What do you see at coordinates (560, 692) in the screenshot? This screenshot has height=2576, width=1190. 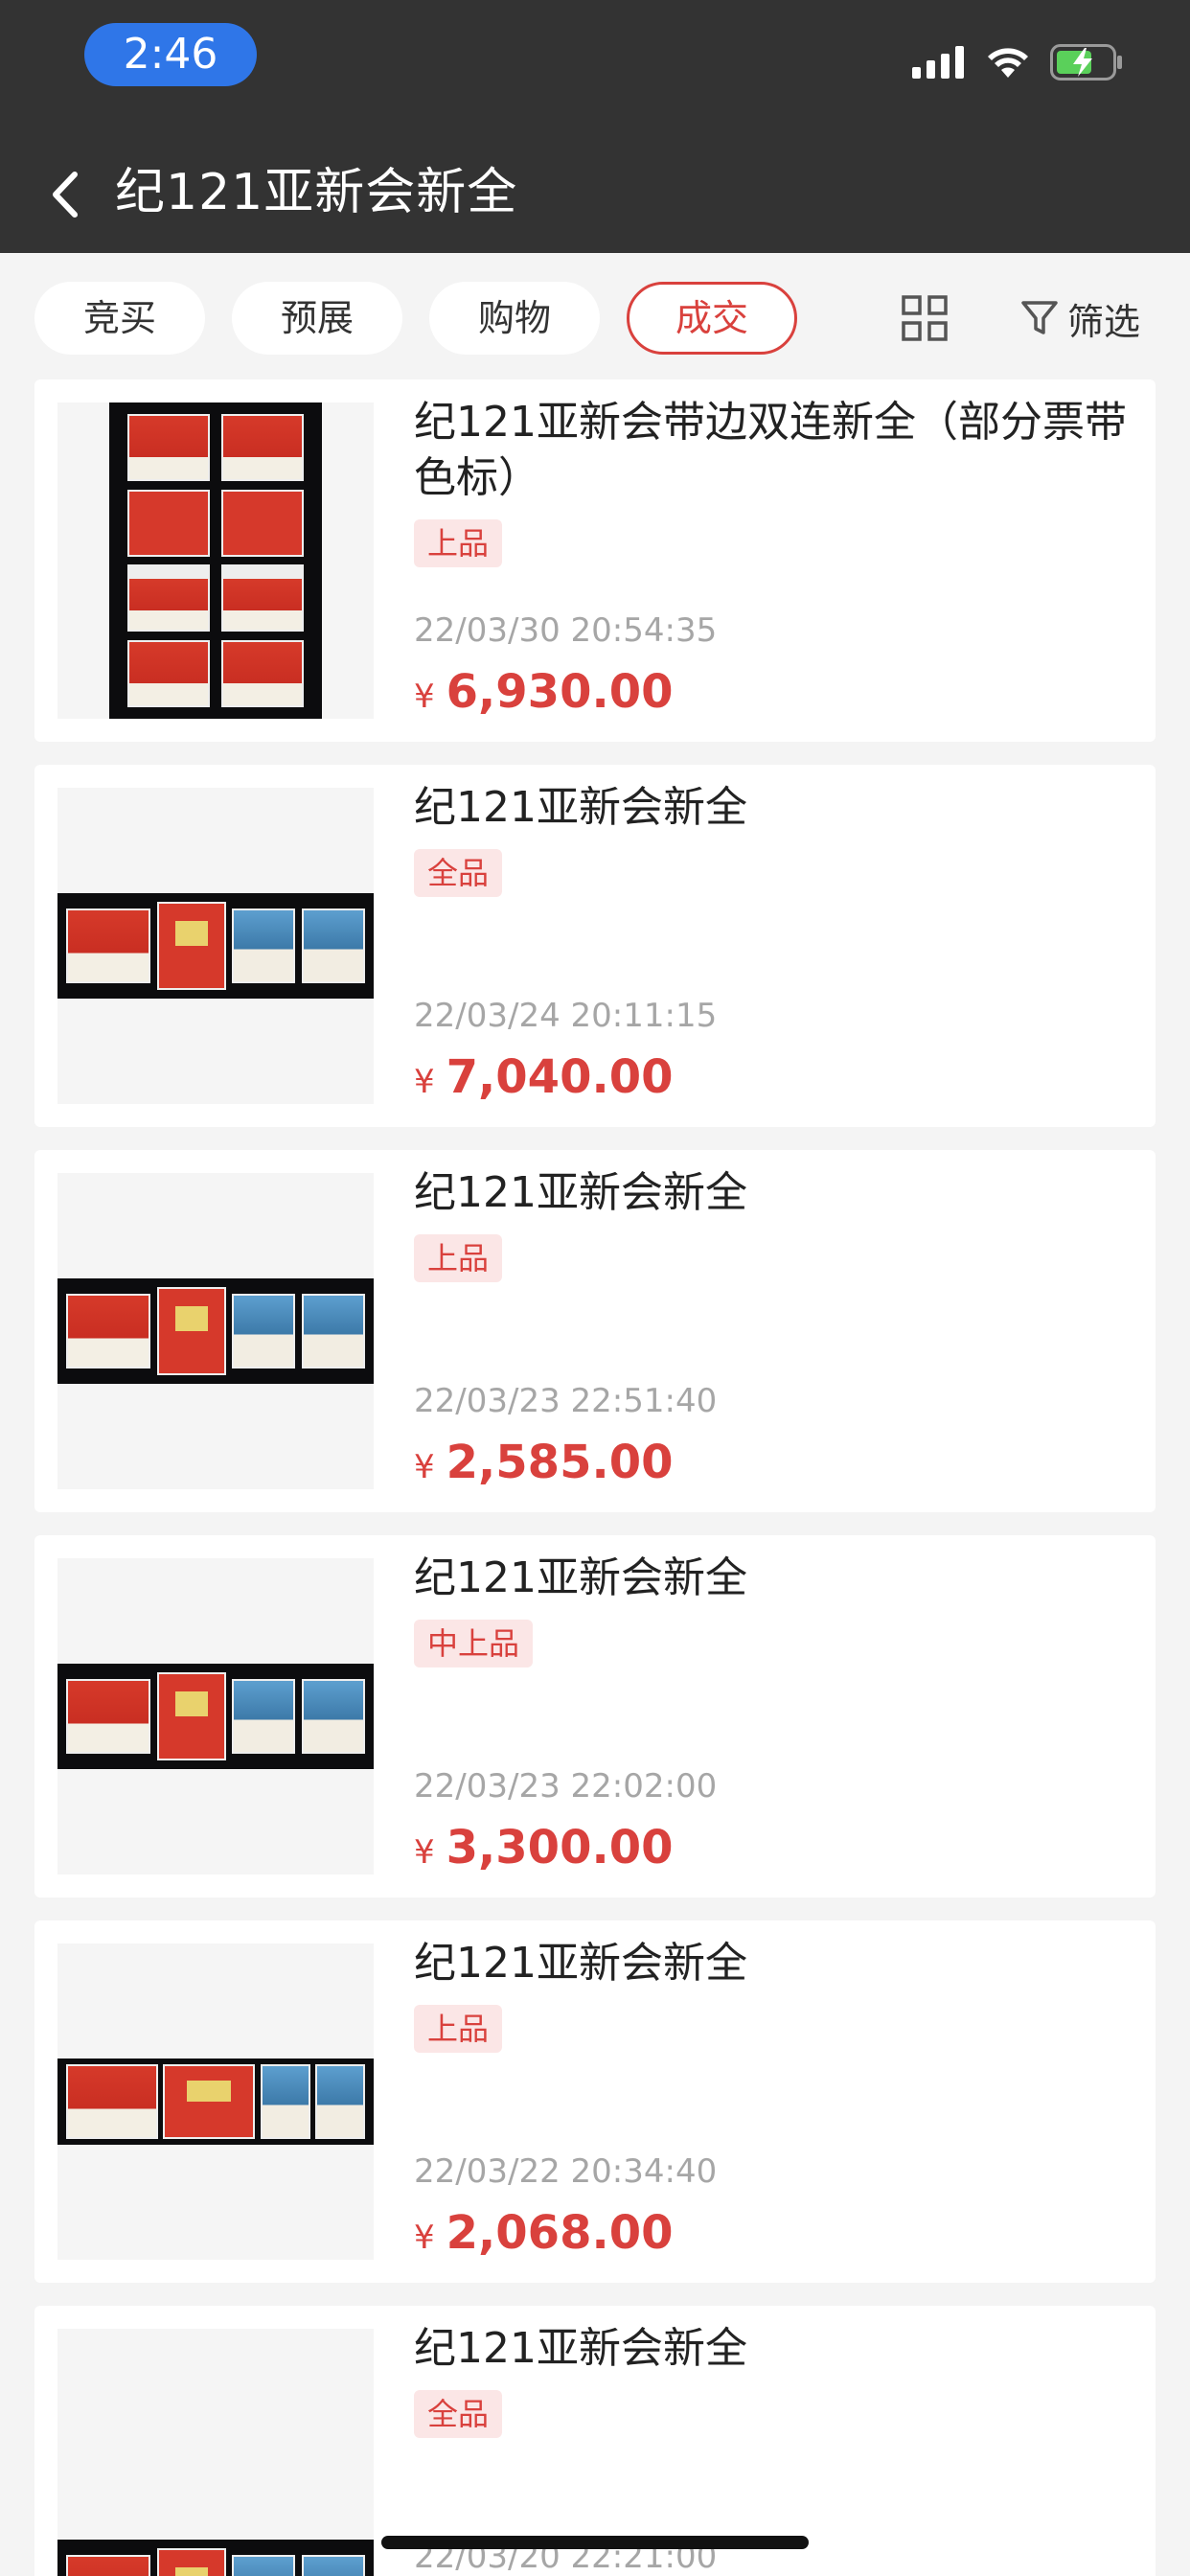 I see `price-value: 6,930.00` at bounding box center [560, 692].